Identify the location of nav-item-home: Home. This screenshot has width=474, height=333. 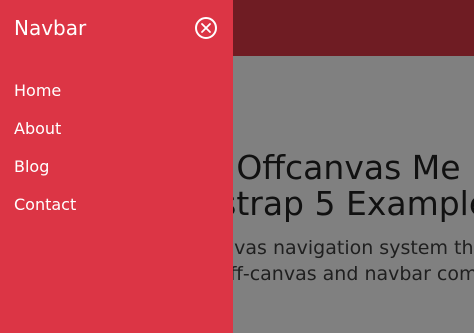
(45, 99).